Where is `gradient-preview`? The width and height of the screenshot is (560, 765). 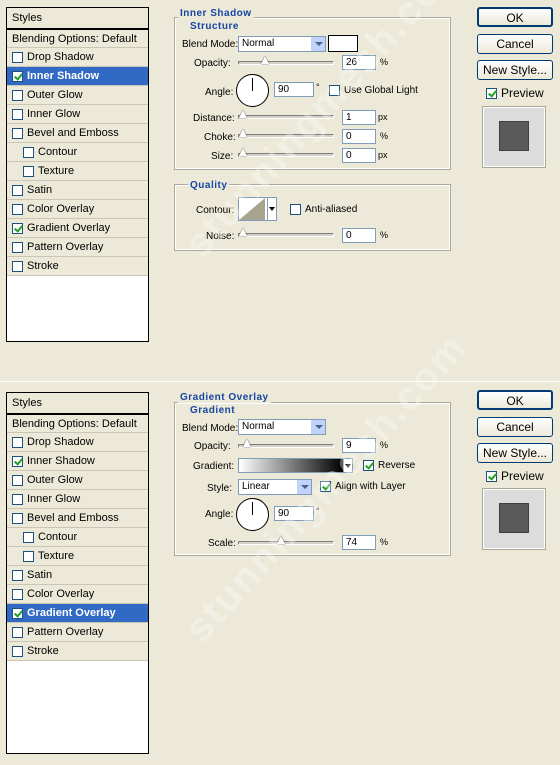
gradient-preview is located at coordinates (291, 465).